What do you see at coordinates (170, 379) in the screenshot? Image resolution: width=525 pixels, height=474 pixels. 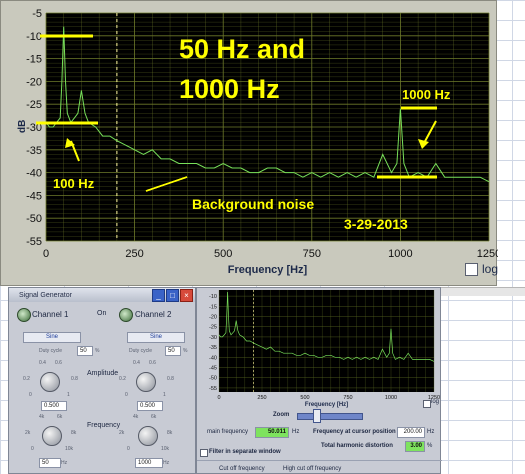 I see `amp2-tick-08: 0.8` at bounding box center [170, 379].